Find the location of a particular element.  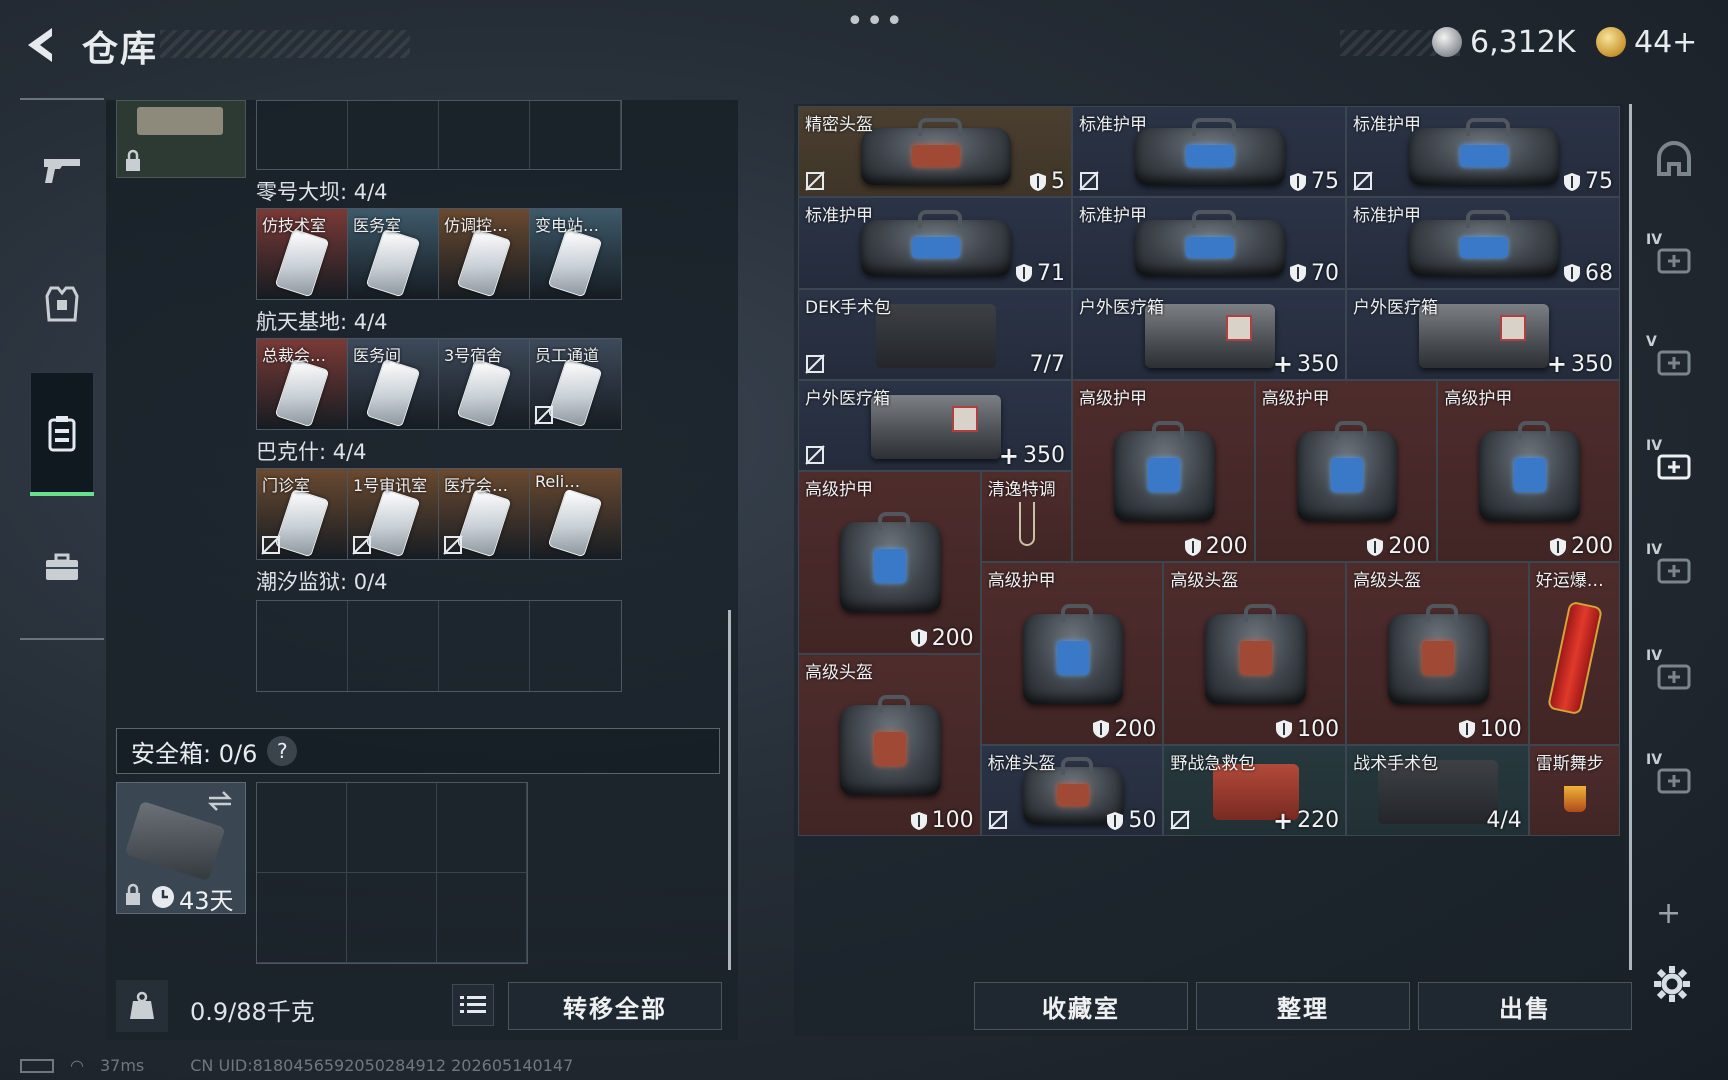

item-value: +350 is located at coordinates (1032, 455).